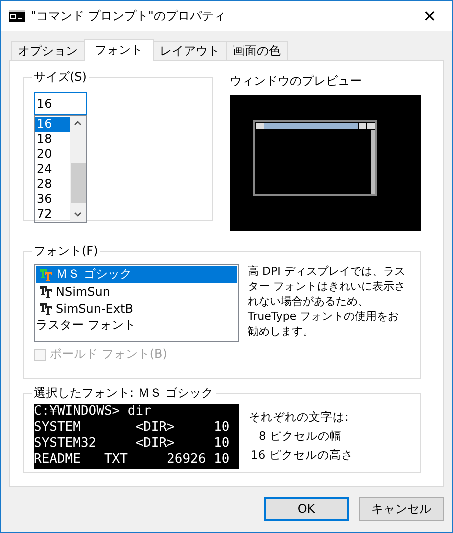 The height and width of the screenshot is (533, 453). What do you see at coordinates (190, 50) in the screenshot?
I see `tab: レイアウト` at bounding box center [190, 50].